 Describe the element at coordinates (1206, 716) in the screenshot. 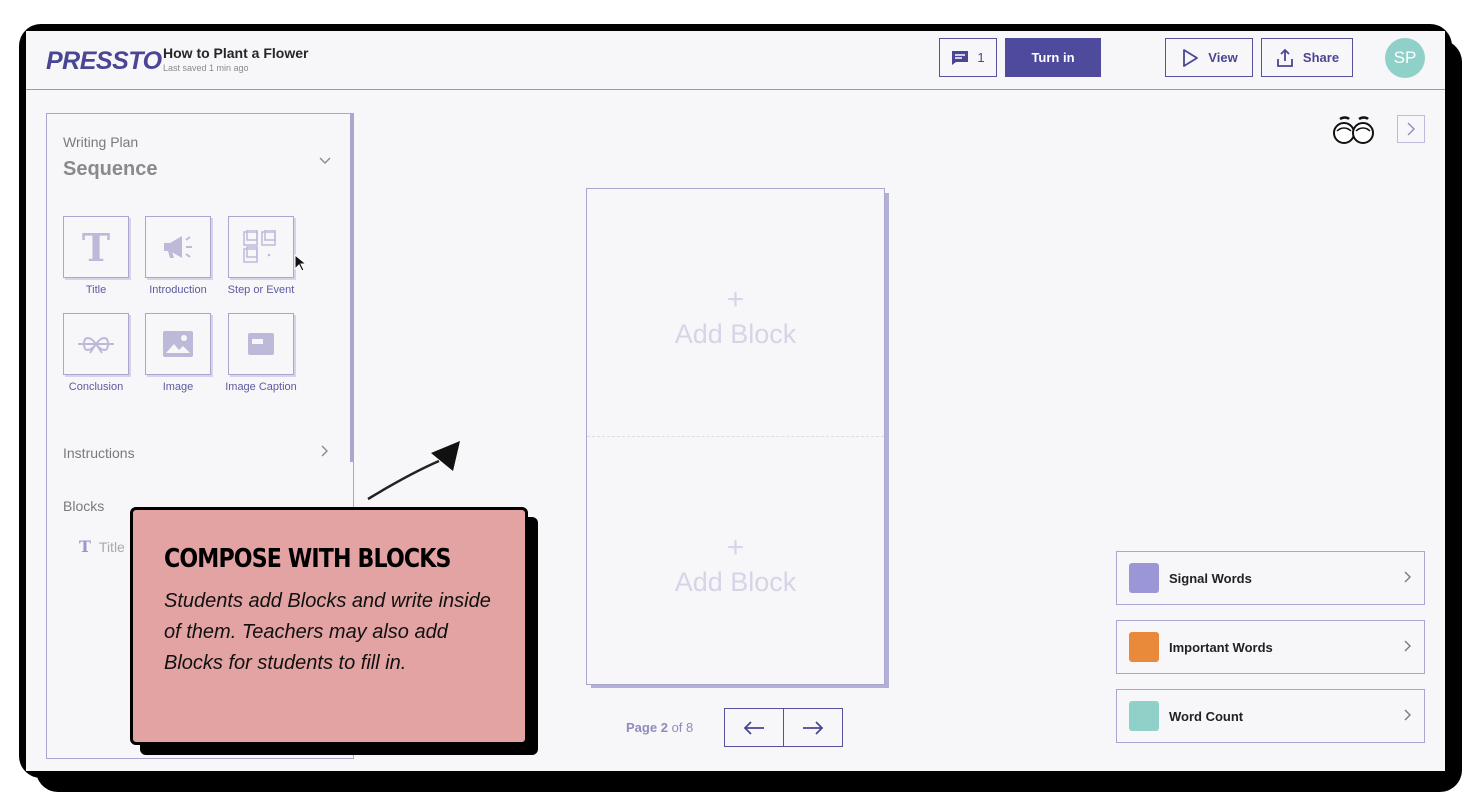

I see `word-count-label: Word Count` at that location.